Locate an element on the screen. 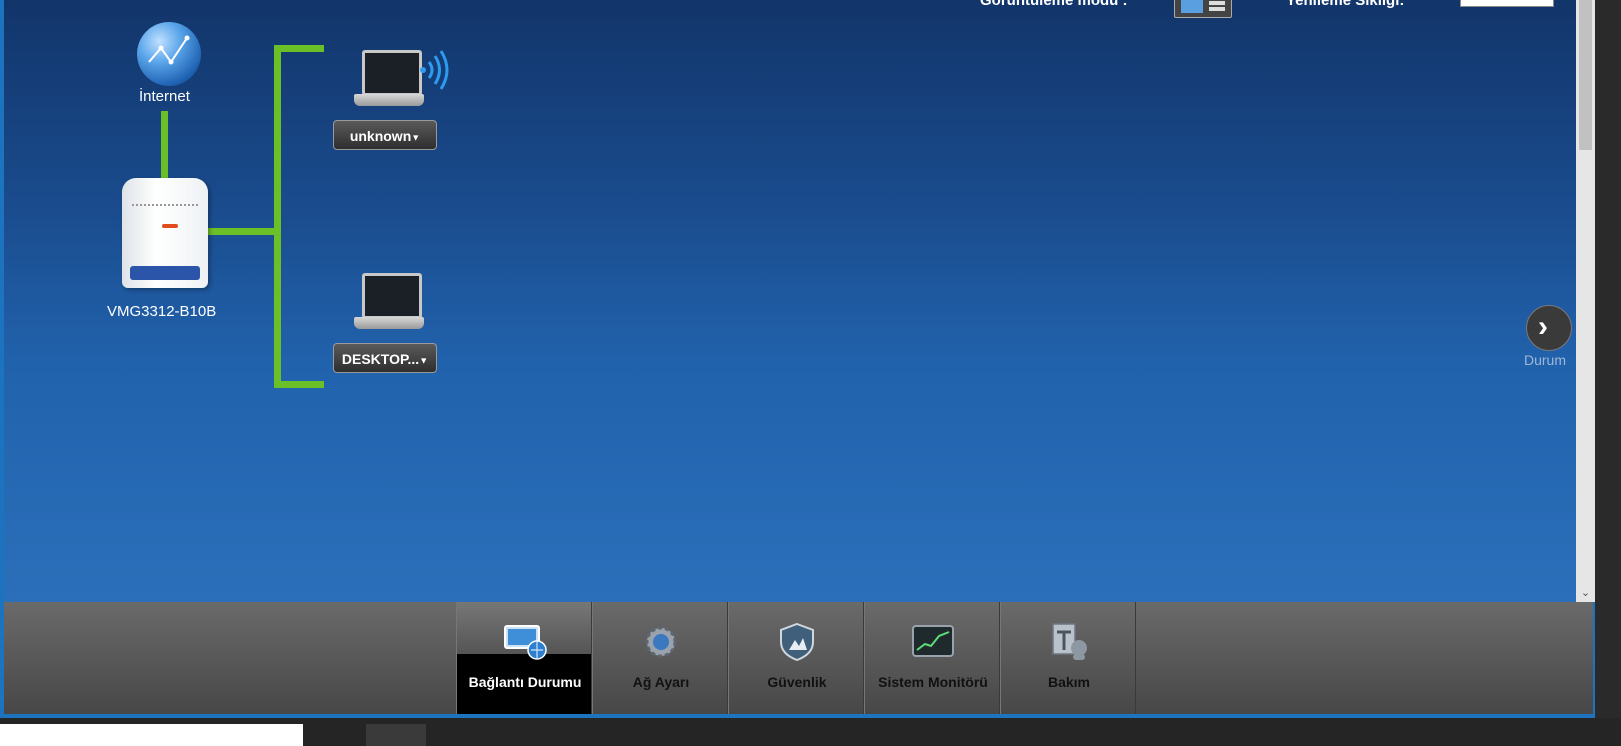 The height and width of the screenshot is (746, 1621). next-status-label: Durum is located at coordinates (1545, 360).